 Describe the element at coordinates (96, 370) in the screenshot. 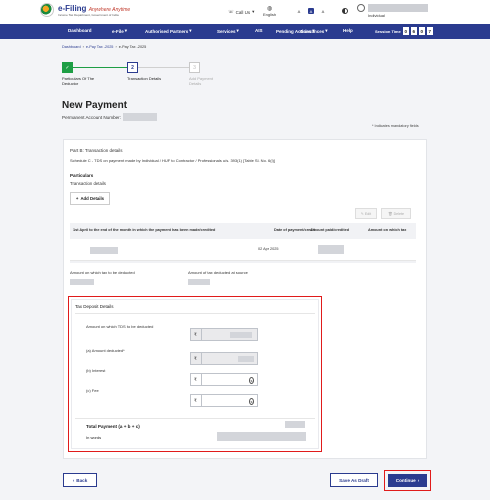

I see `interest-label: (b) Interest` at that location.